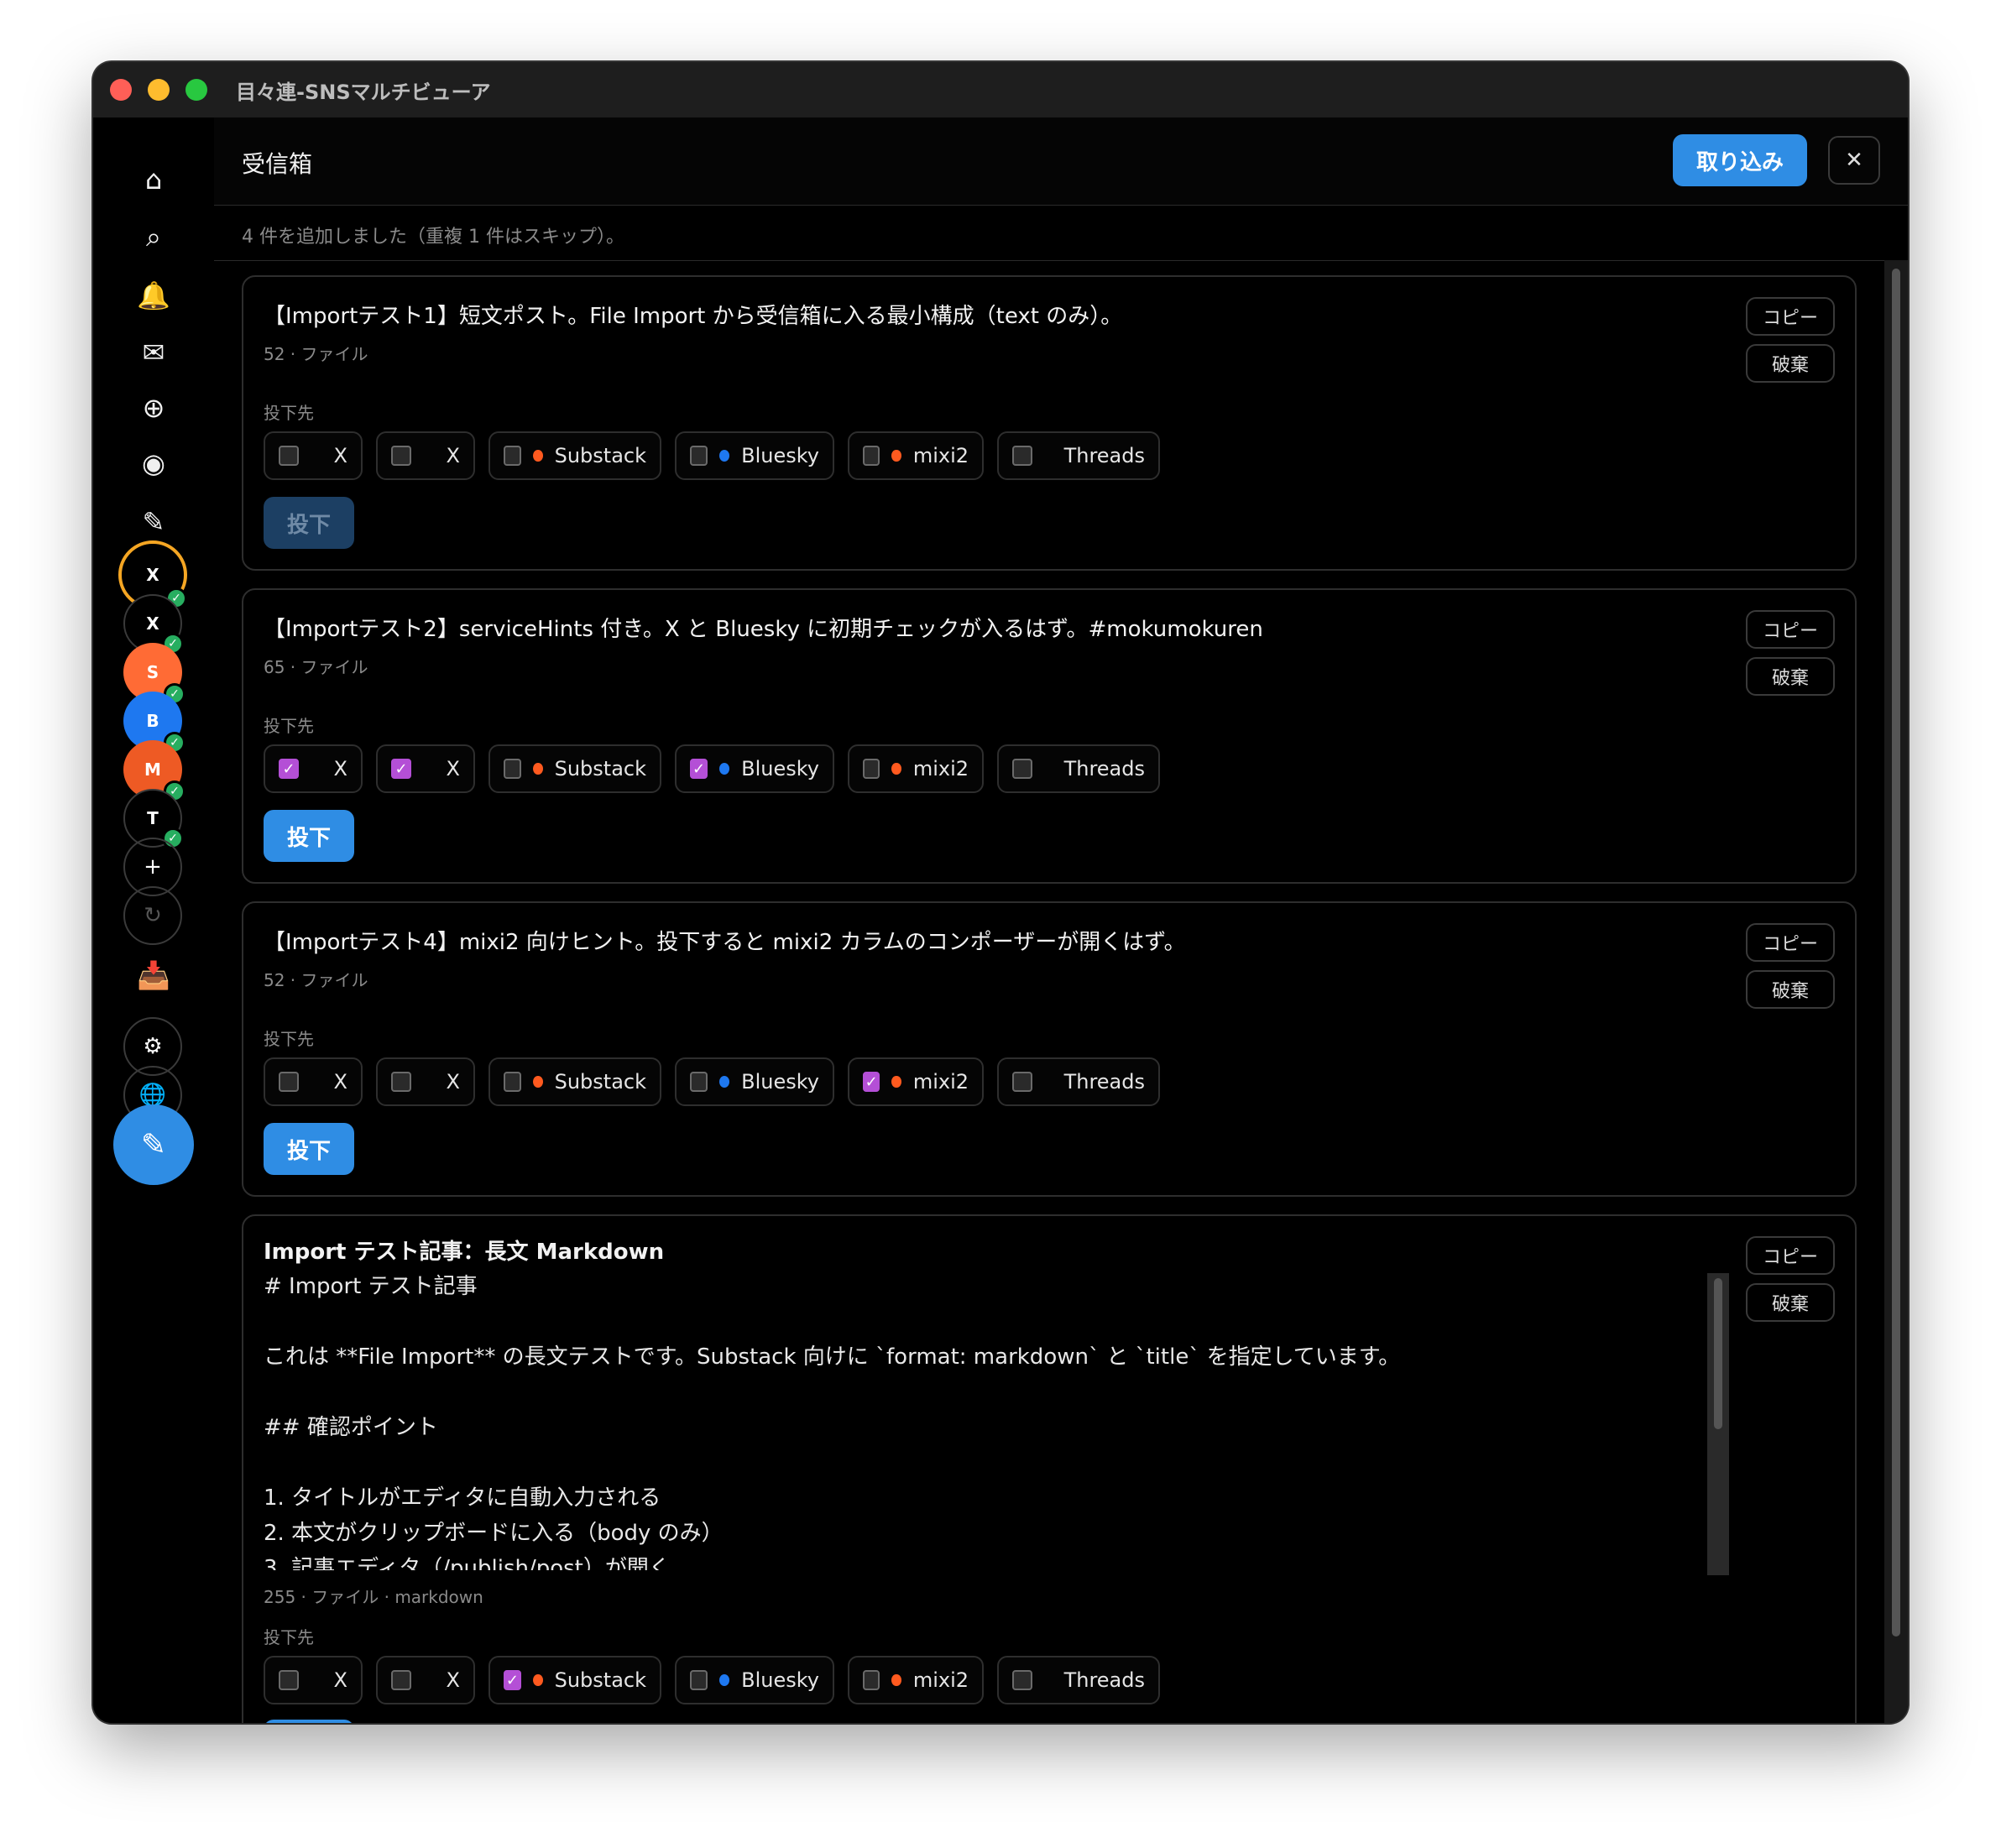 The width and height of the screenshot is (2001, 1848). I want to click on compose-button: ✎, so click(153, 1144).